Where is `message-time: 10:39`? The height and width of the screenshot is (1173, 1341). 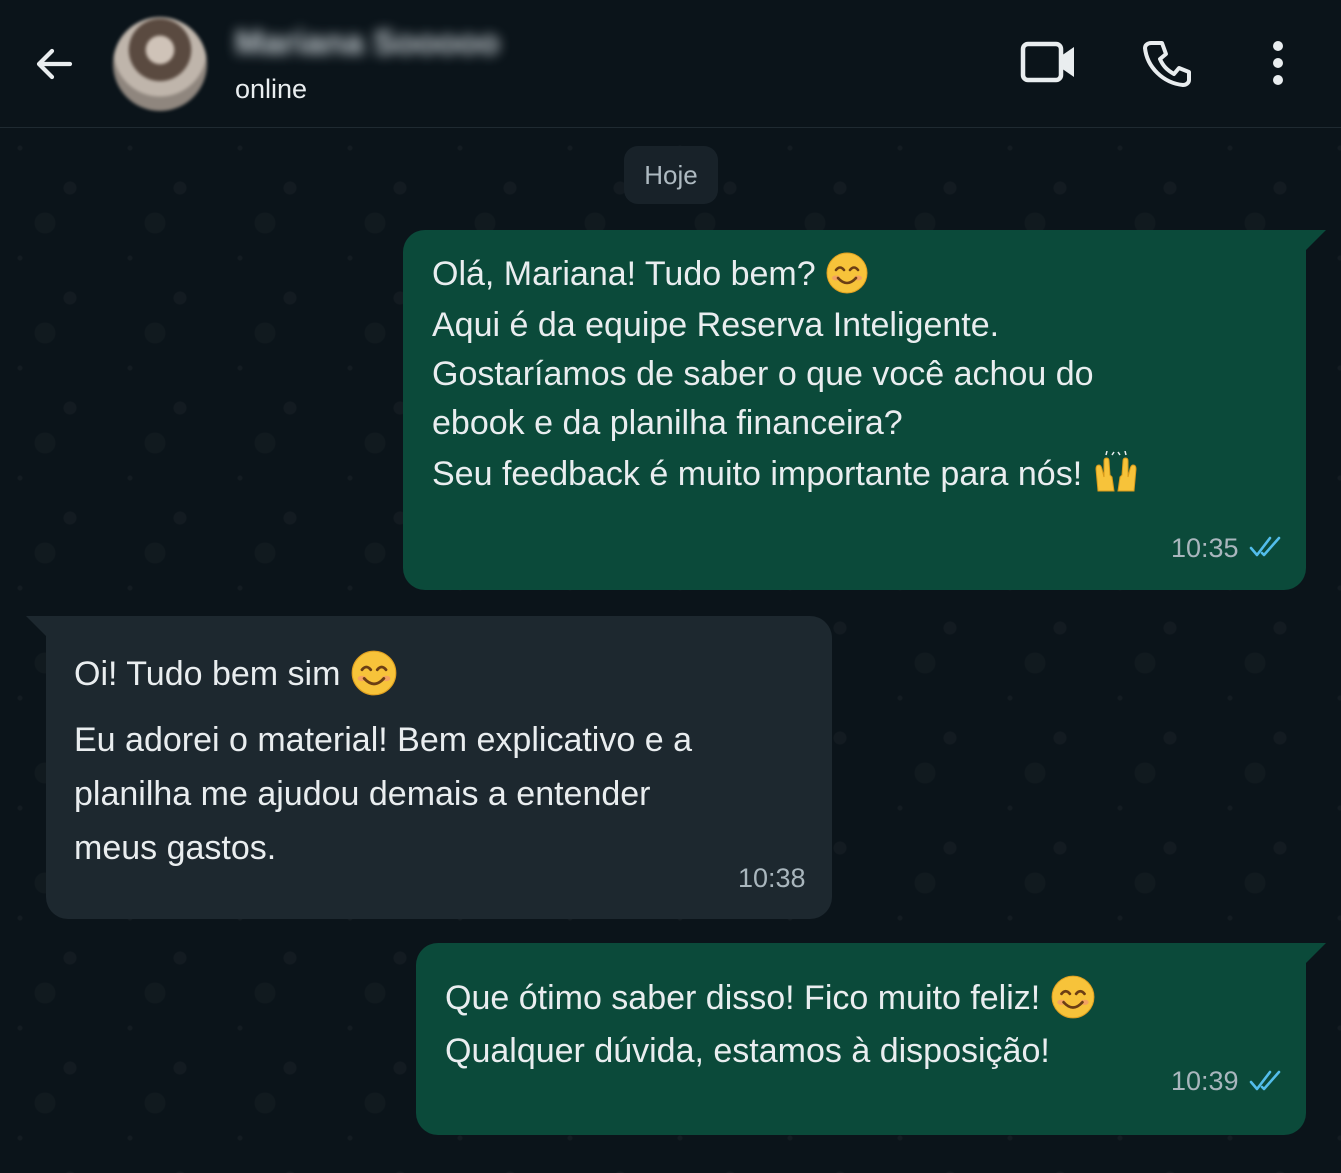
message-time: 10:39 is located at coordinates (1205, 1081).